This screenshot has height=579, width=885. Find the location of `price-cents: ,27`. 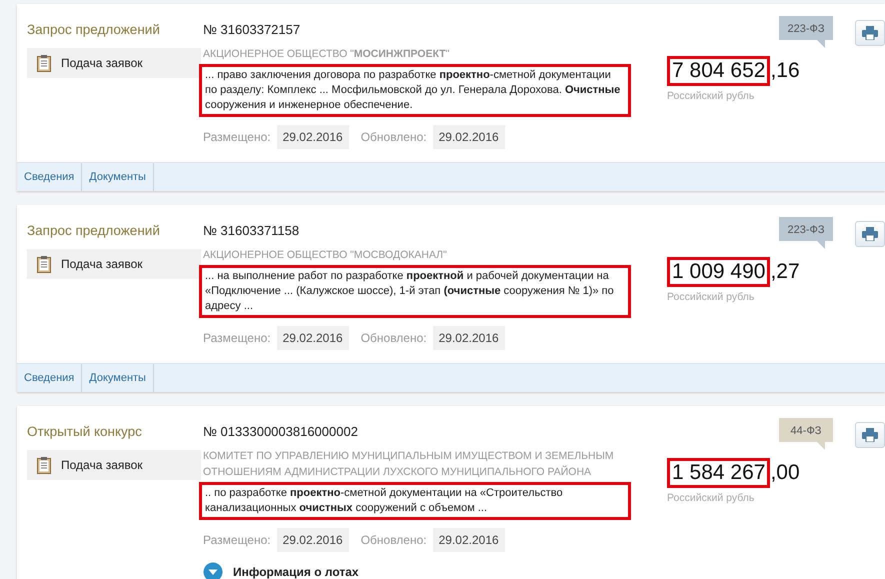

price-cents: ,27 is located at coordinates (785, 272).